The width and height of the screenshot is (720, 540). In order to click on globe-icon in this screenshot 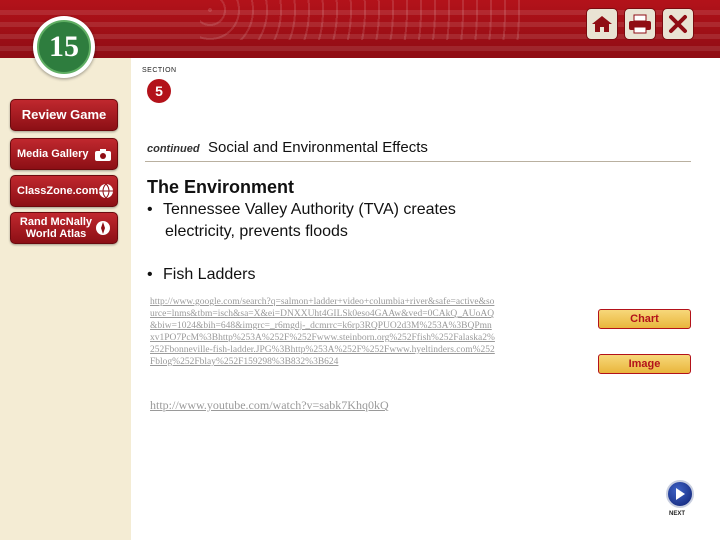, I will do `click(106, 191)`.